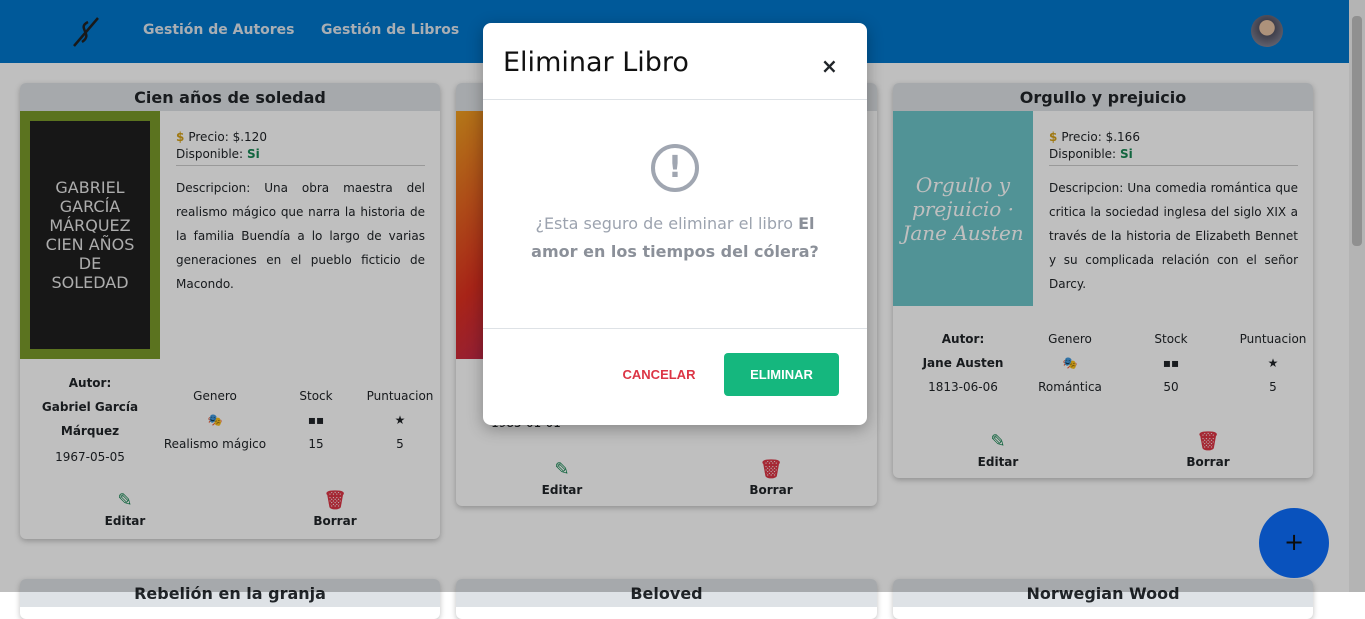 This screenshot has width=1365, height=619. Describe the element at coordinates (659, 374) in the screenshot. I see `cancel-button: CANCELAR` at that location.